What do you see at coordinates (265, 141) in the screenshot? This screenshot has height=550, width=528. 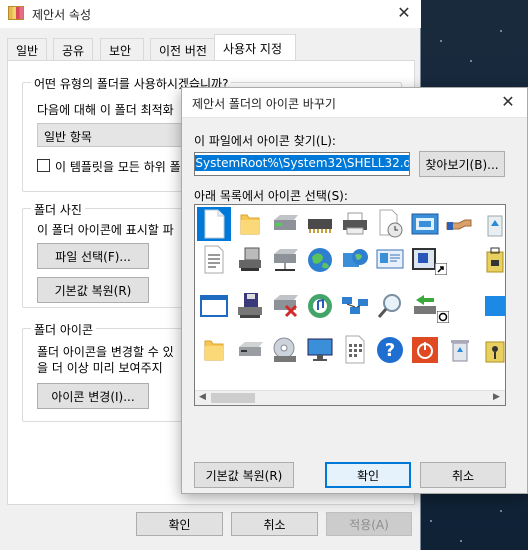 I see `find-icons-label: 이 파일에서 아이콘 찾기(L):` at bounding box center [265, 141].